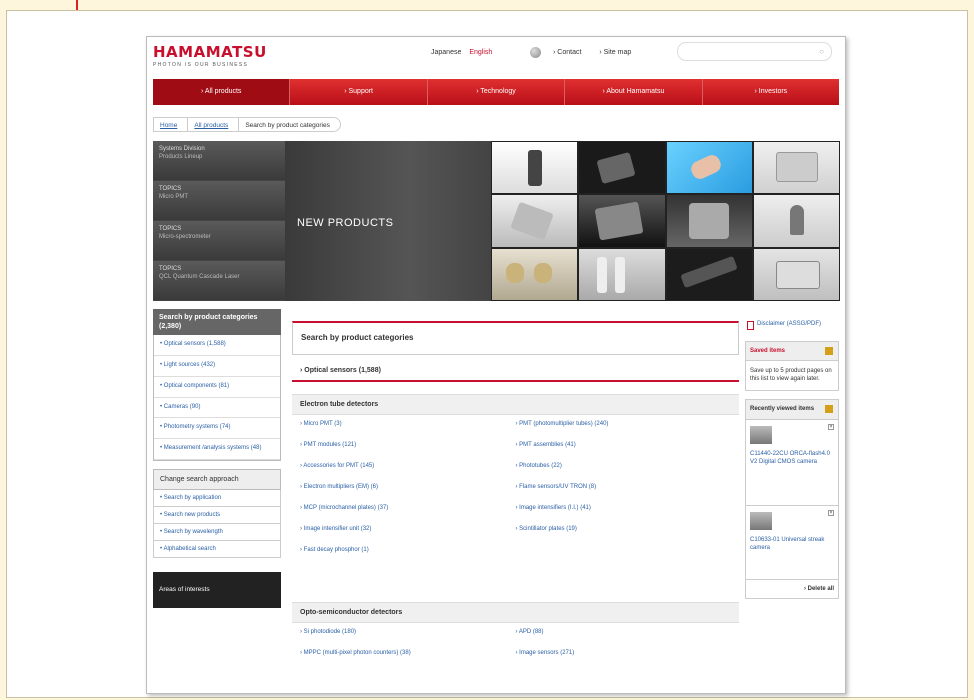  Describe the element at coordinates (345, 223) in the screenshot. I see `hero-title: NEW PRODUCTS` at that location.